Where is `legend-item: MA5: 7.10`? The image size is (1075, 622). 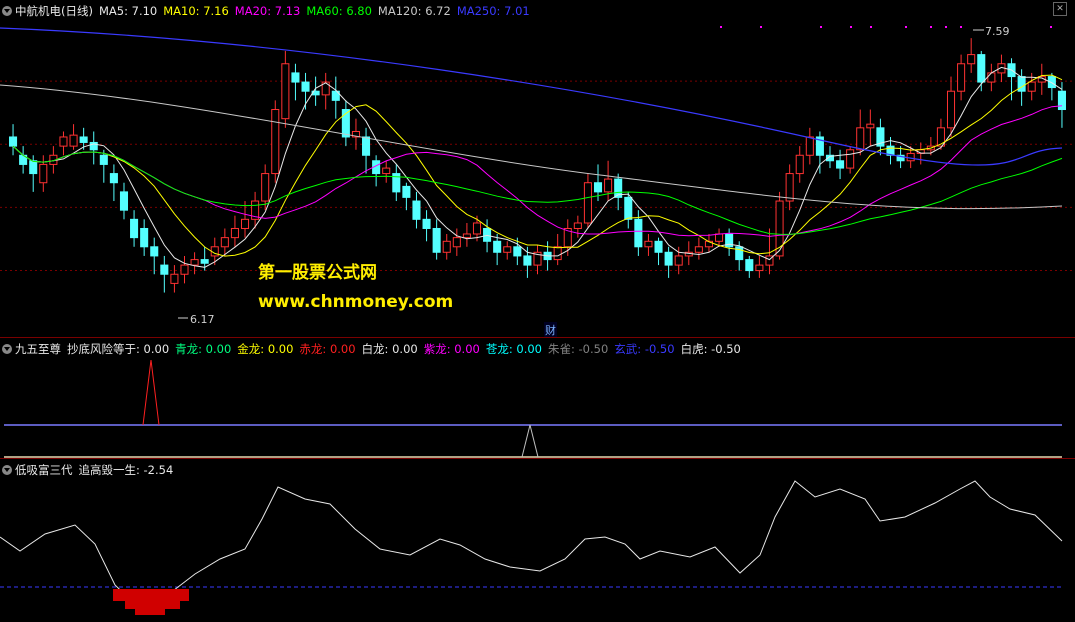
legend-item: MA5: 7.10 is located at coordinates (128, 11).